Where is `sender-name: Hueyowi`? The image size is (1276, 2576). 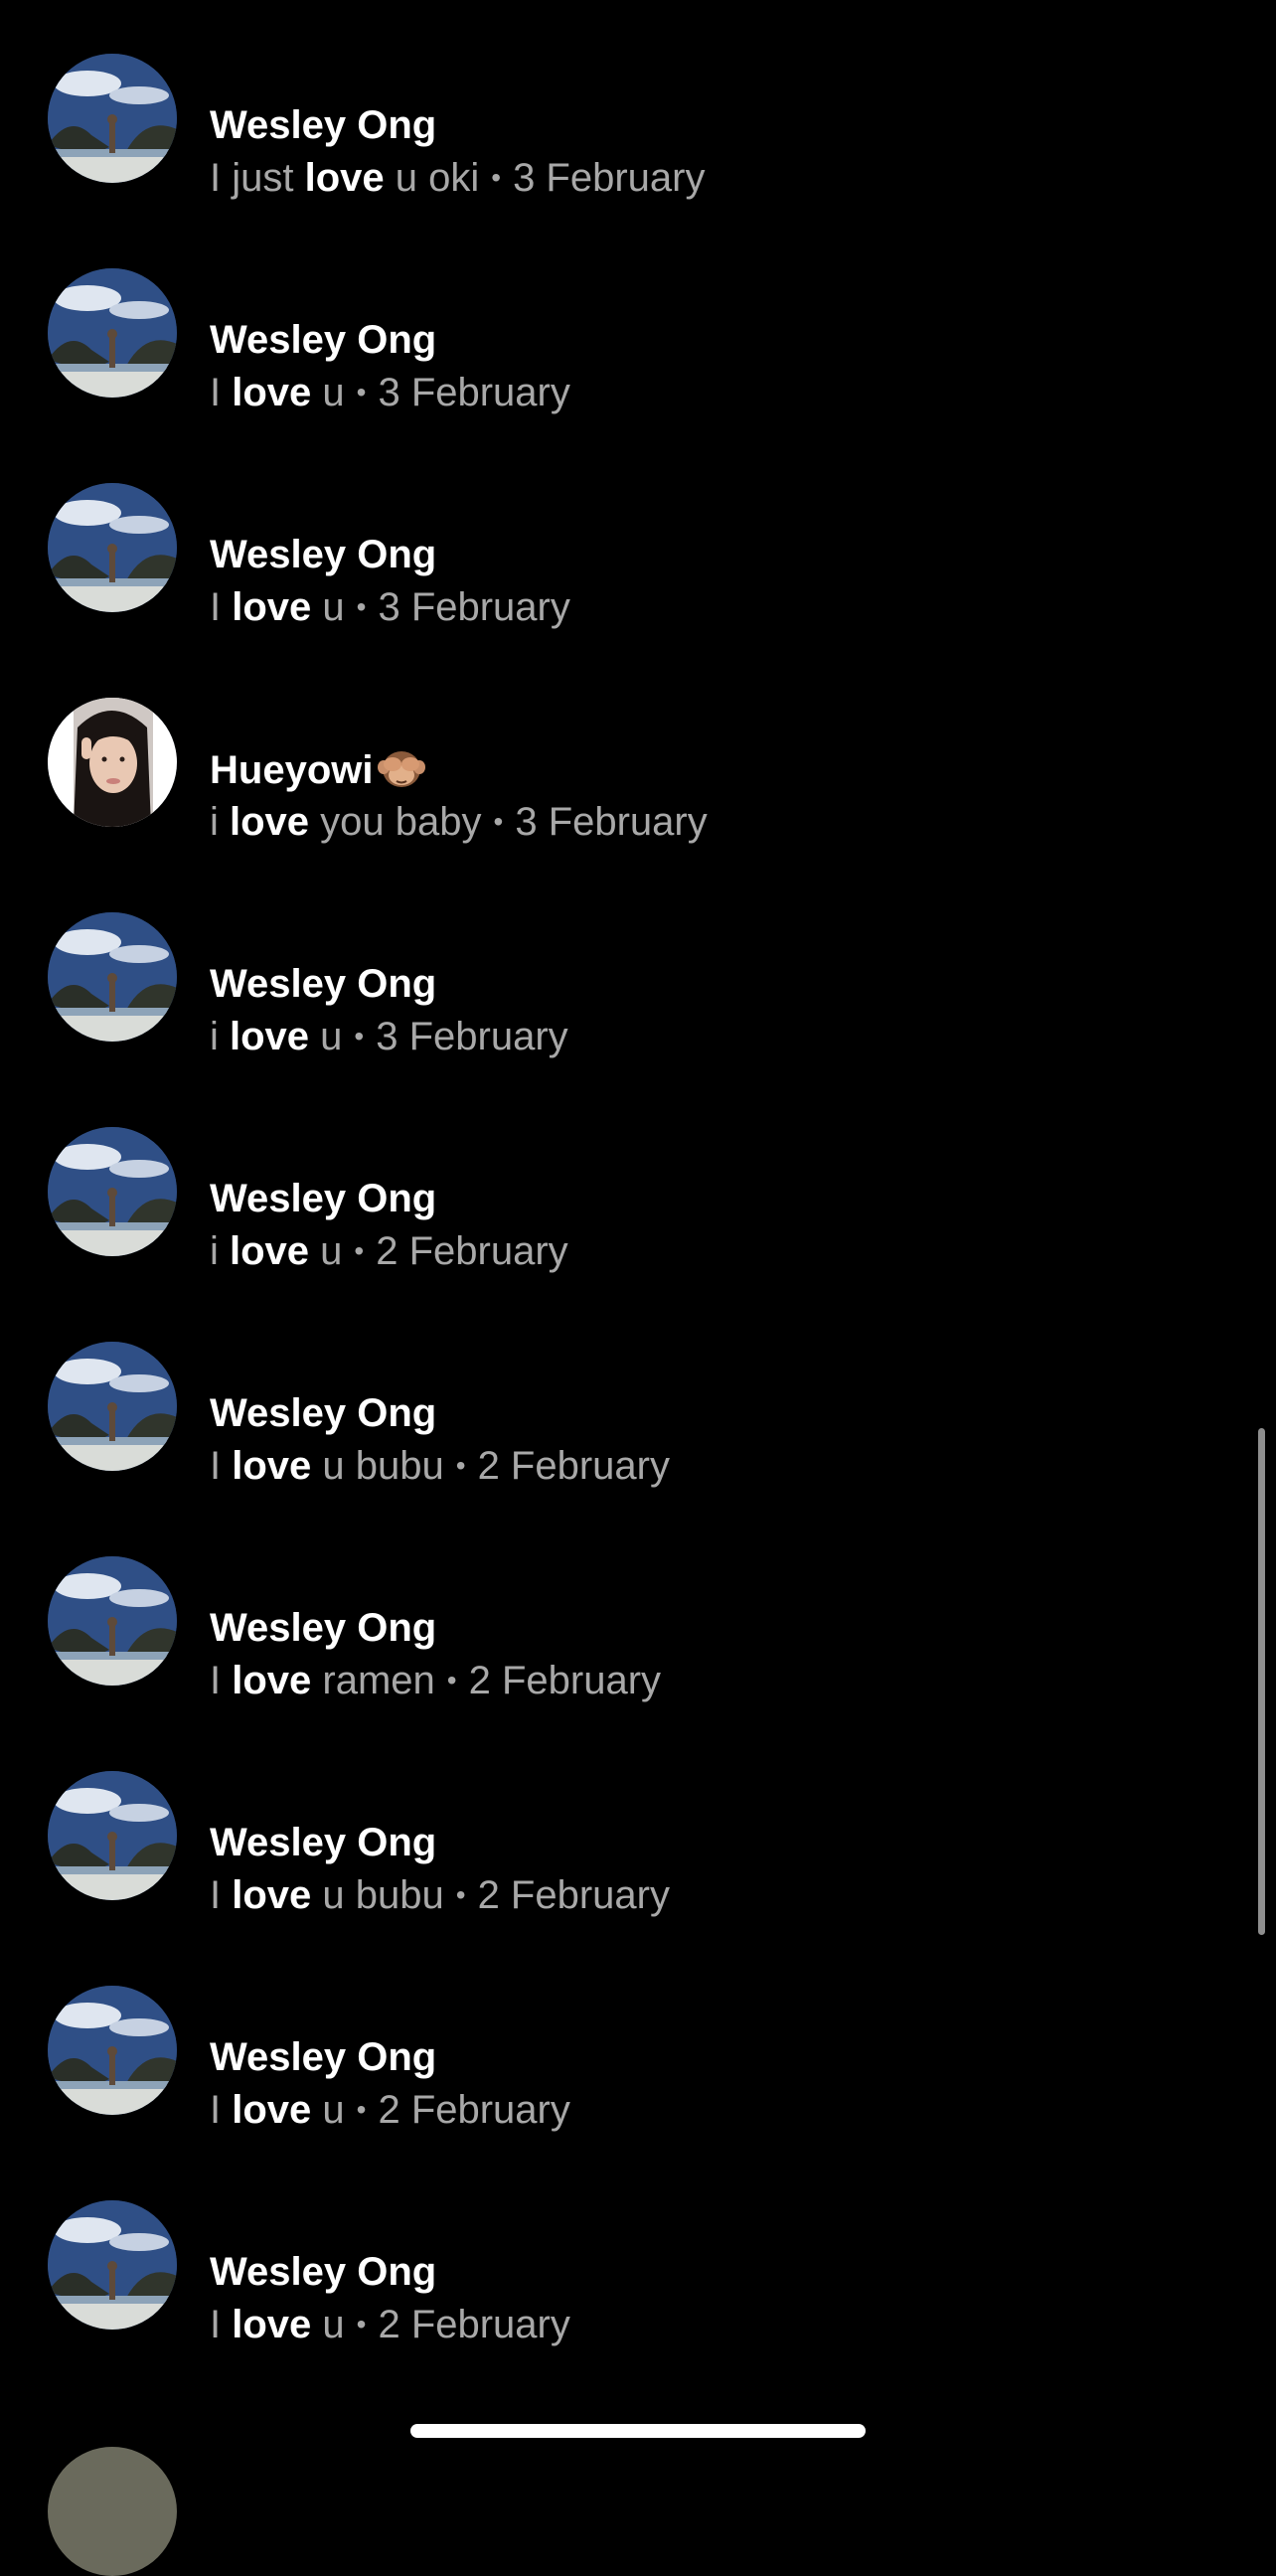 sender-name: Hueyowi is located at coordinates (706, 769).